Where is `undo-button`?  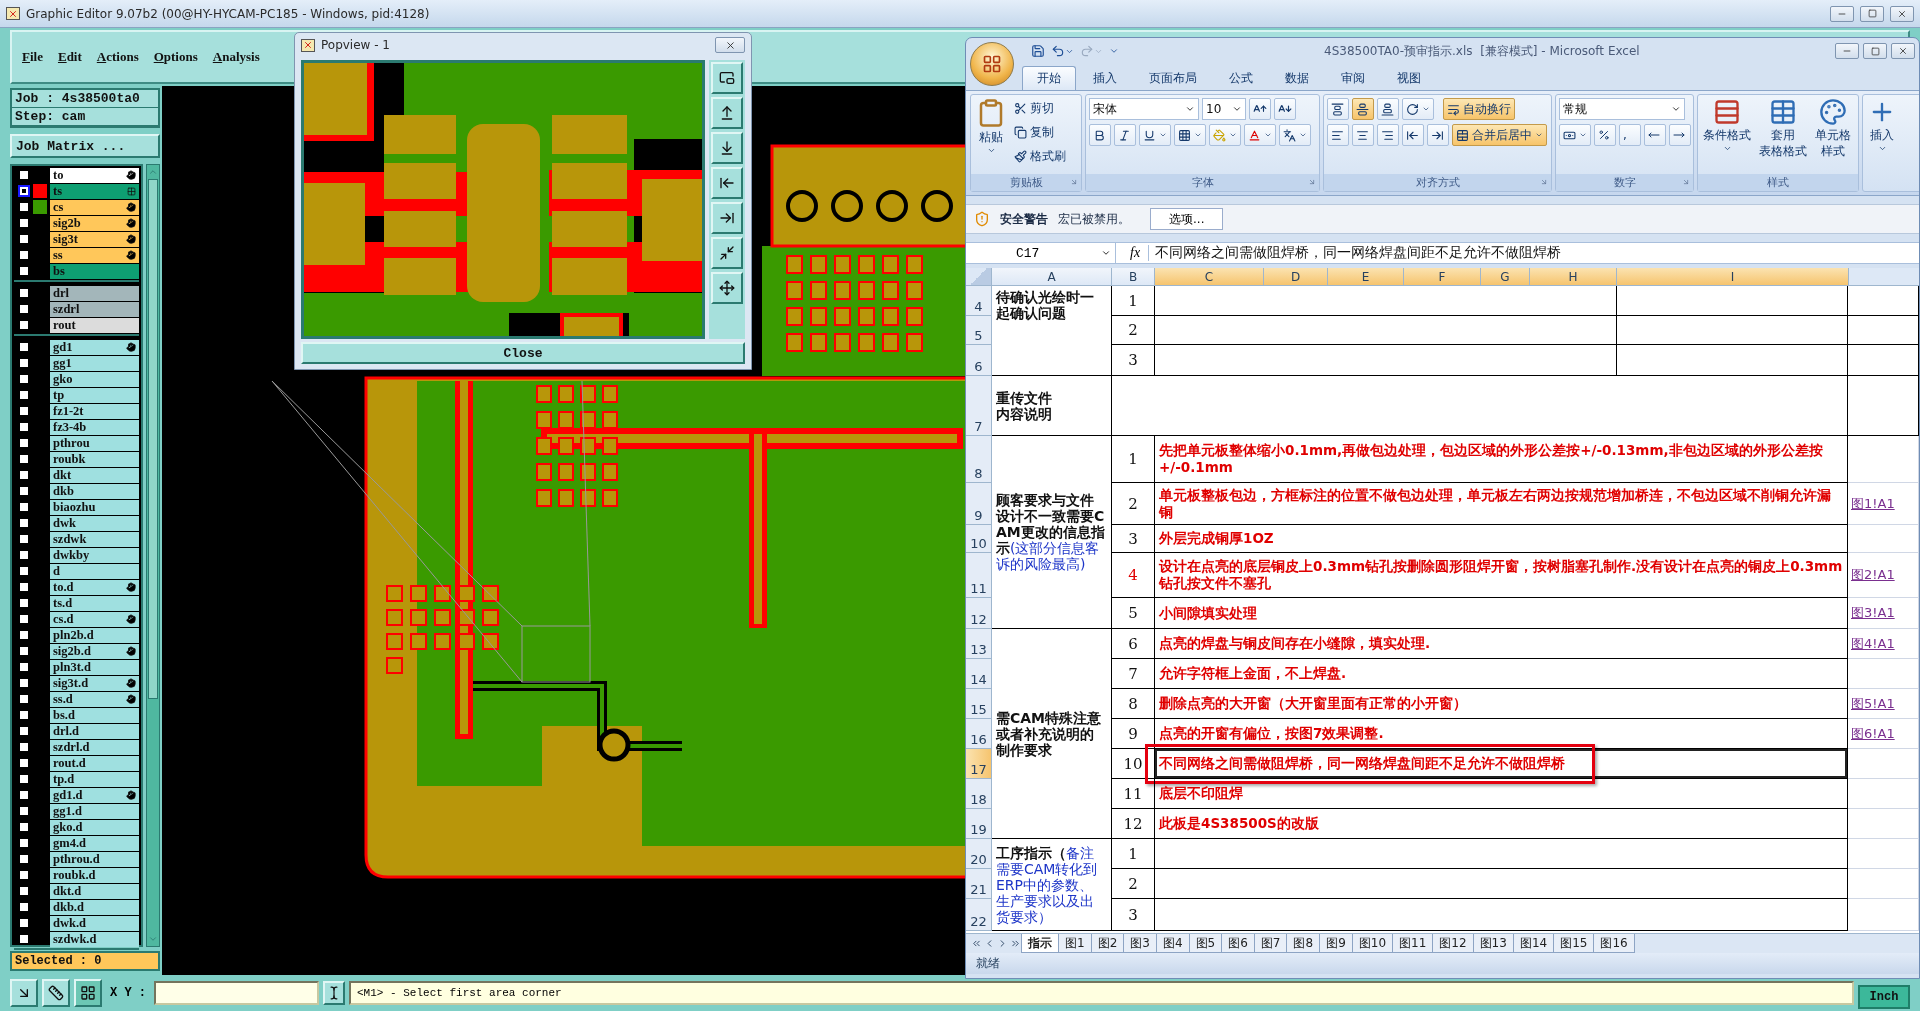 undo-button is located at coordinates (1062, 51).